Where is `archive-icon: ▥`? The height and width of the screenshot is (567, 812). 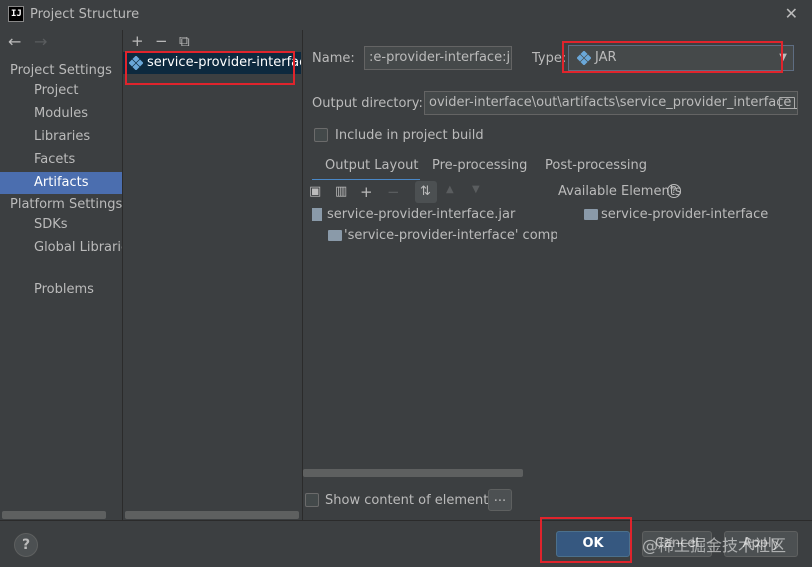 archive-icon: ▥ is located at coordinates (341, 191).